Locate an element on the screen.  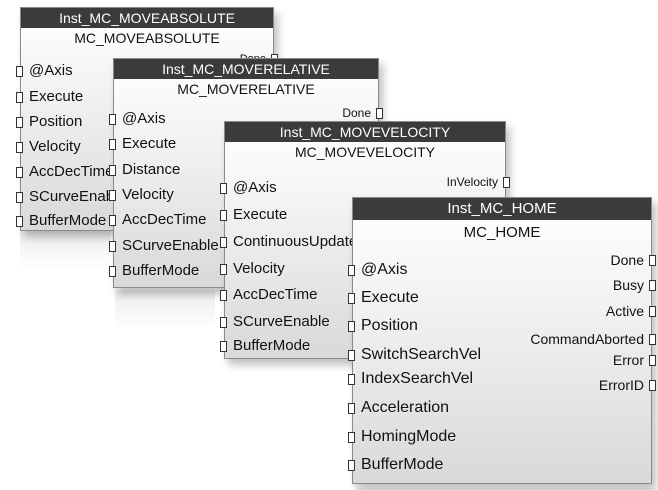
input-pin-distance: Distance is located at coordinates (164, 170).